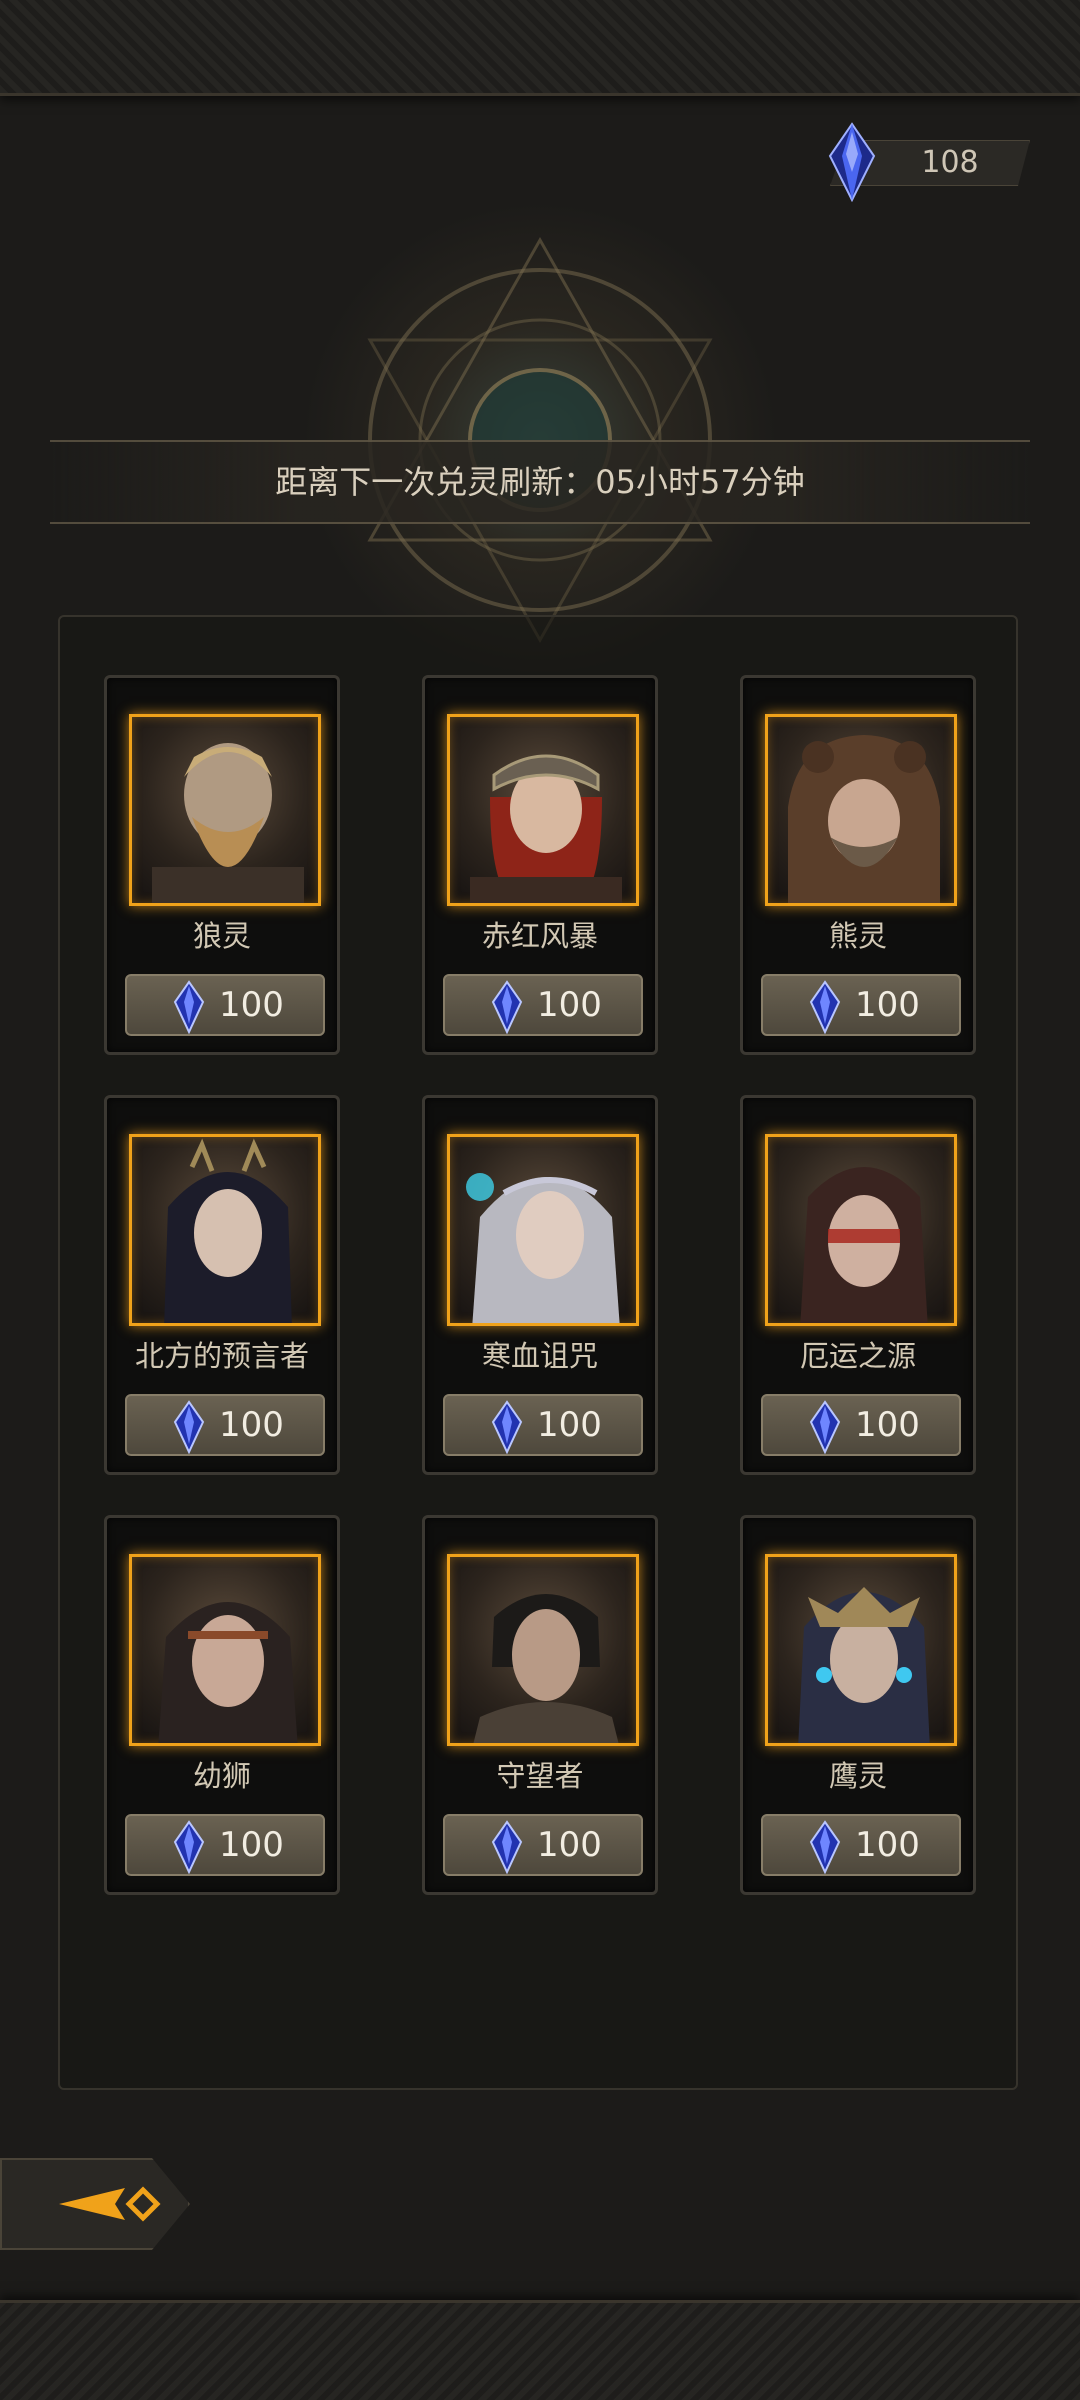 The height and width of the screenshot is (2400, 1080). I want to click on spirit-name: 守望者, so click(540, 1776).